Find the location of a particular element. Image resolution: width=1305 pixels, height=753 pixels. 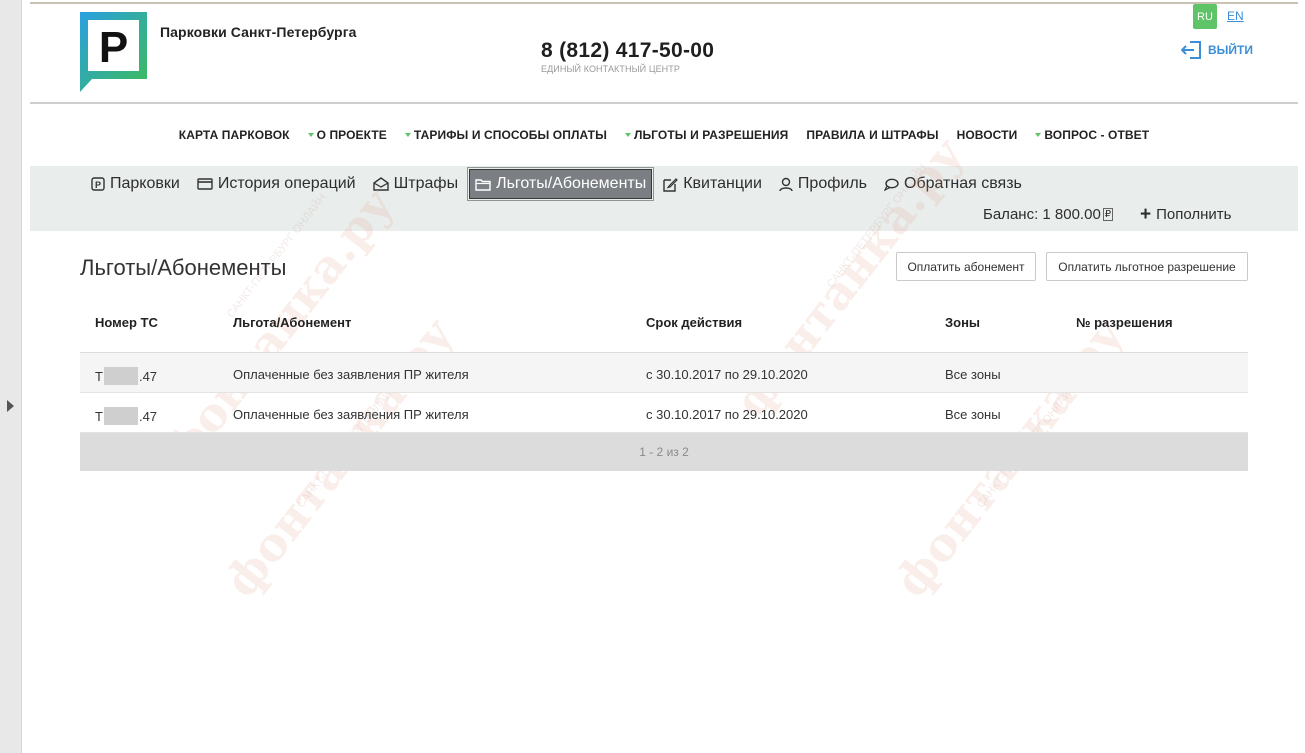

tab-label: Профиль is located at coordinates (832, 183).